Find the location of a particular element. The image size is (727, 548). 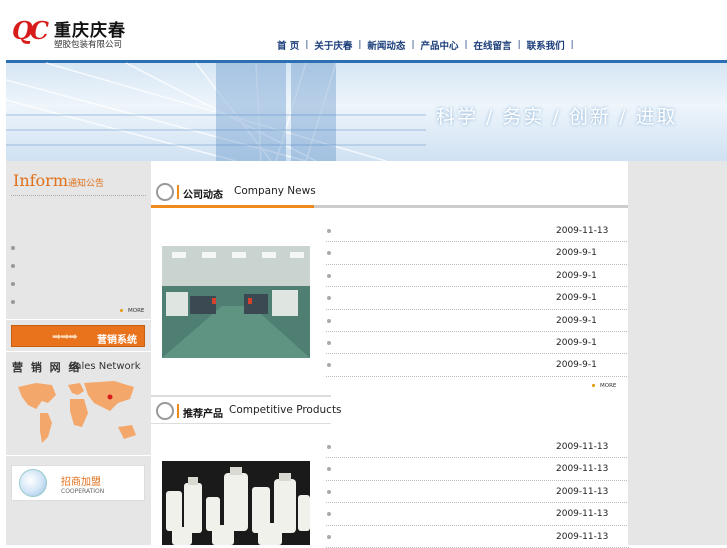

banner-slogan: 科学 / 务实 / 创新 / 进取 is located at coordinates (557, 117).